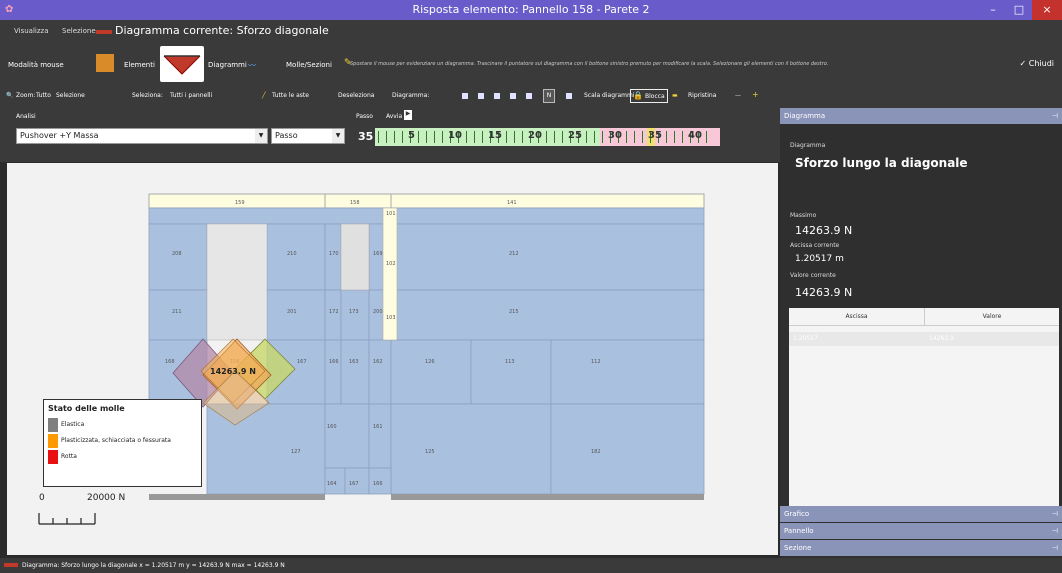 Image resolution: width=1062 pixels, height=573 pixels. Describe the element at coordinates (309, 65) in the screenshot. I see `molle-button: Molle/Sezioni` at that location.